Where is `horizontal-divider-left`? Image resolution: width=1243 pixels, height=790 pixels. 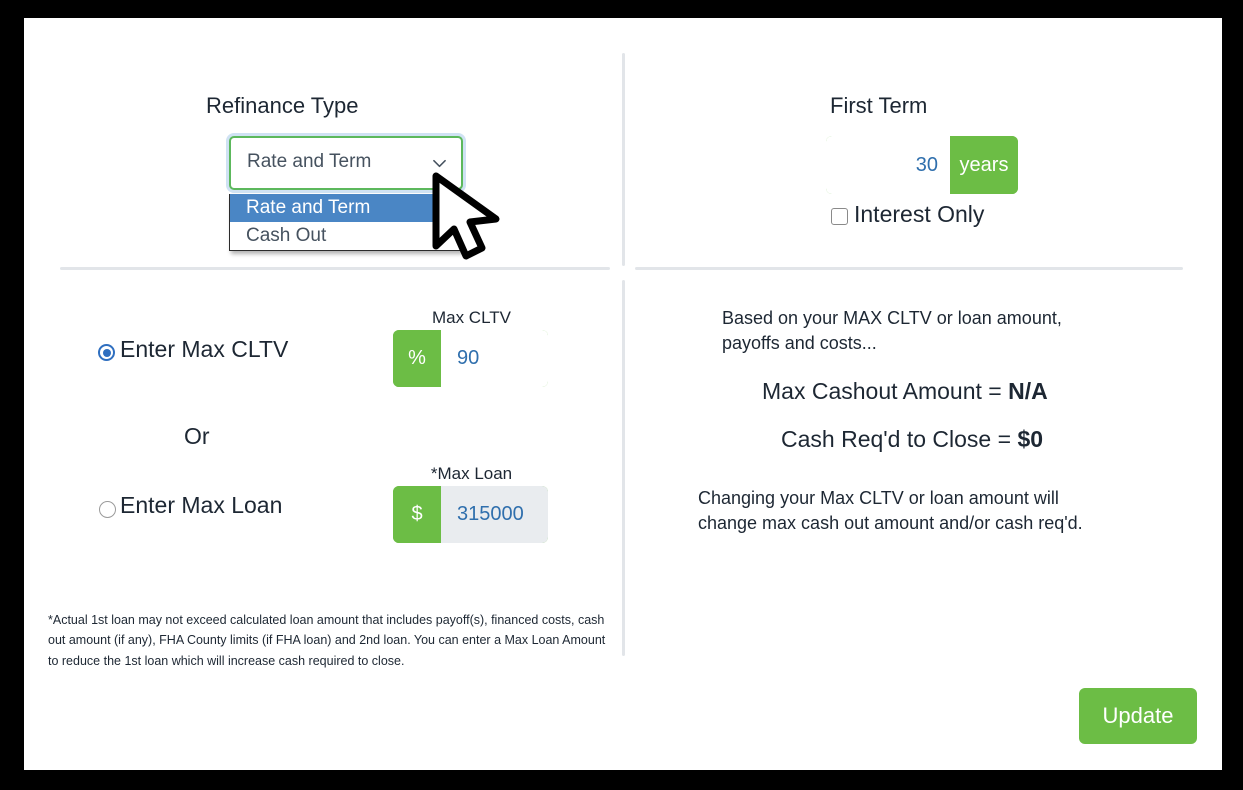
horizontal-divider-left is located at coordinates (335, 268).